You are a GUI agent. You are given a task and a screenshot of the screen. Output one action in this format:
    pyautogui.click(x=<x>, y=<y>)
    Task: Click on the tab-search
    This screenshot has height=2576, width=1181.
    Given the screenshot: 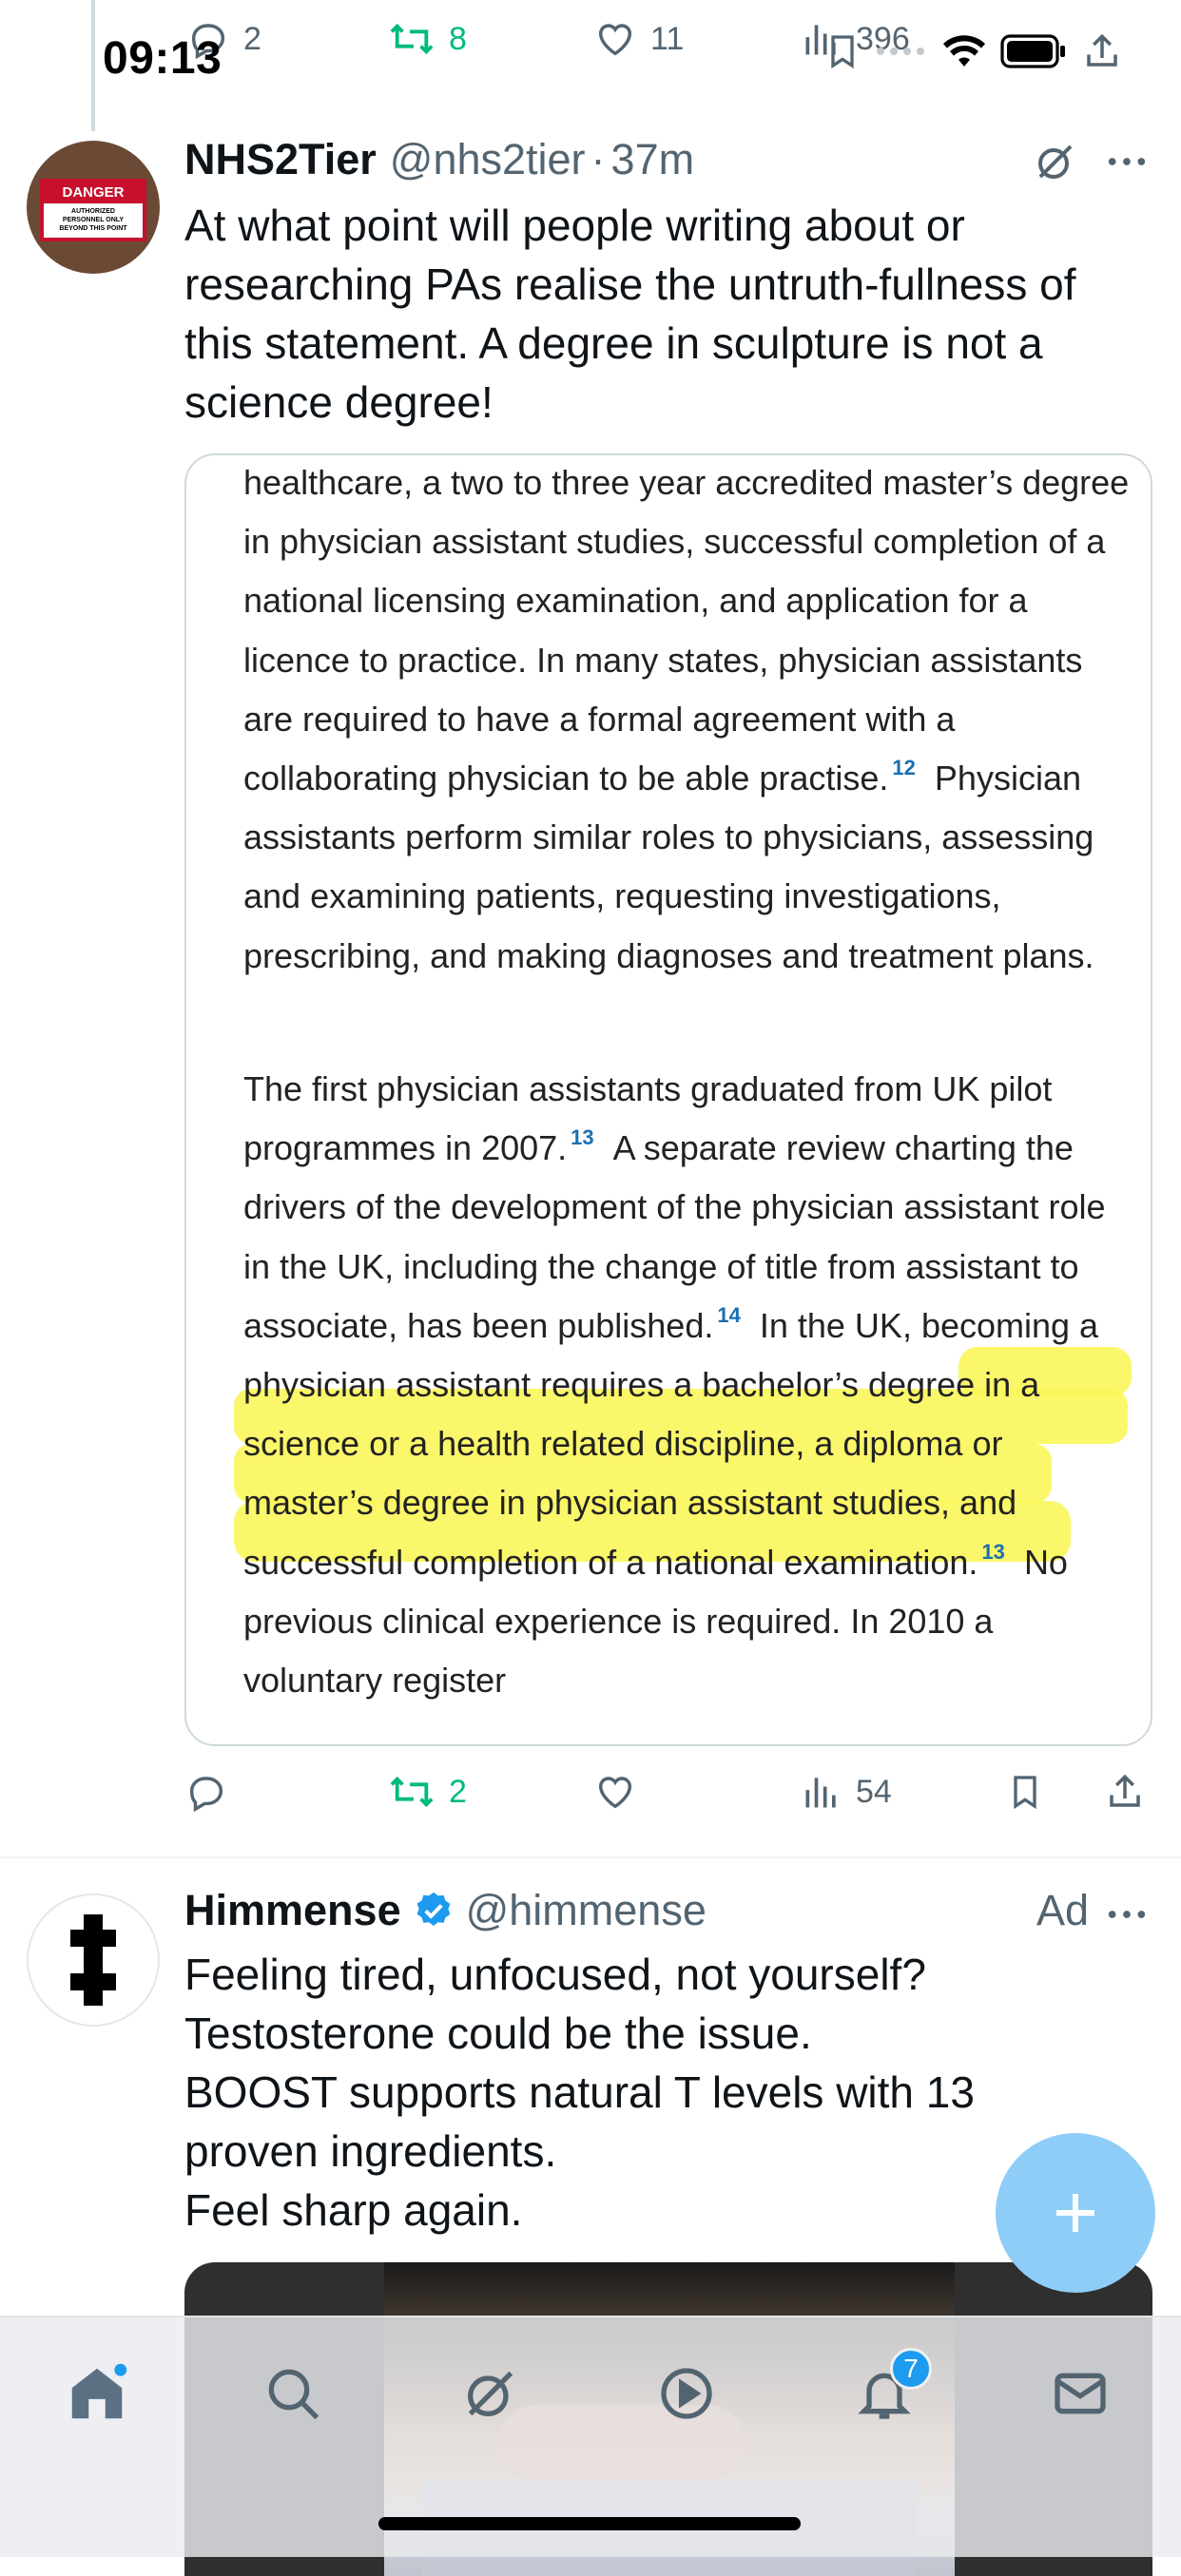 What is the action you would take?
    pyautogui.click(x=293, y=2393)
    